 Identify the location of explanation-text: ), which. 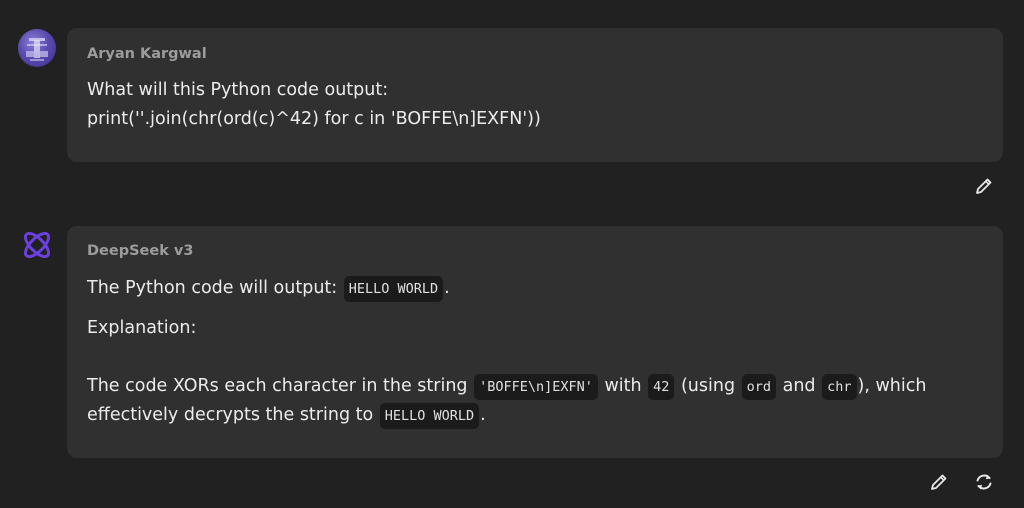
(892, 386).